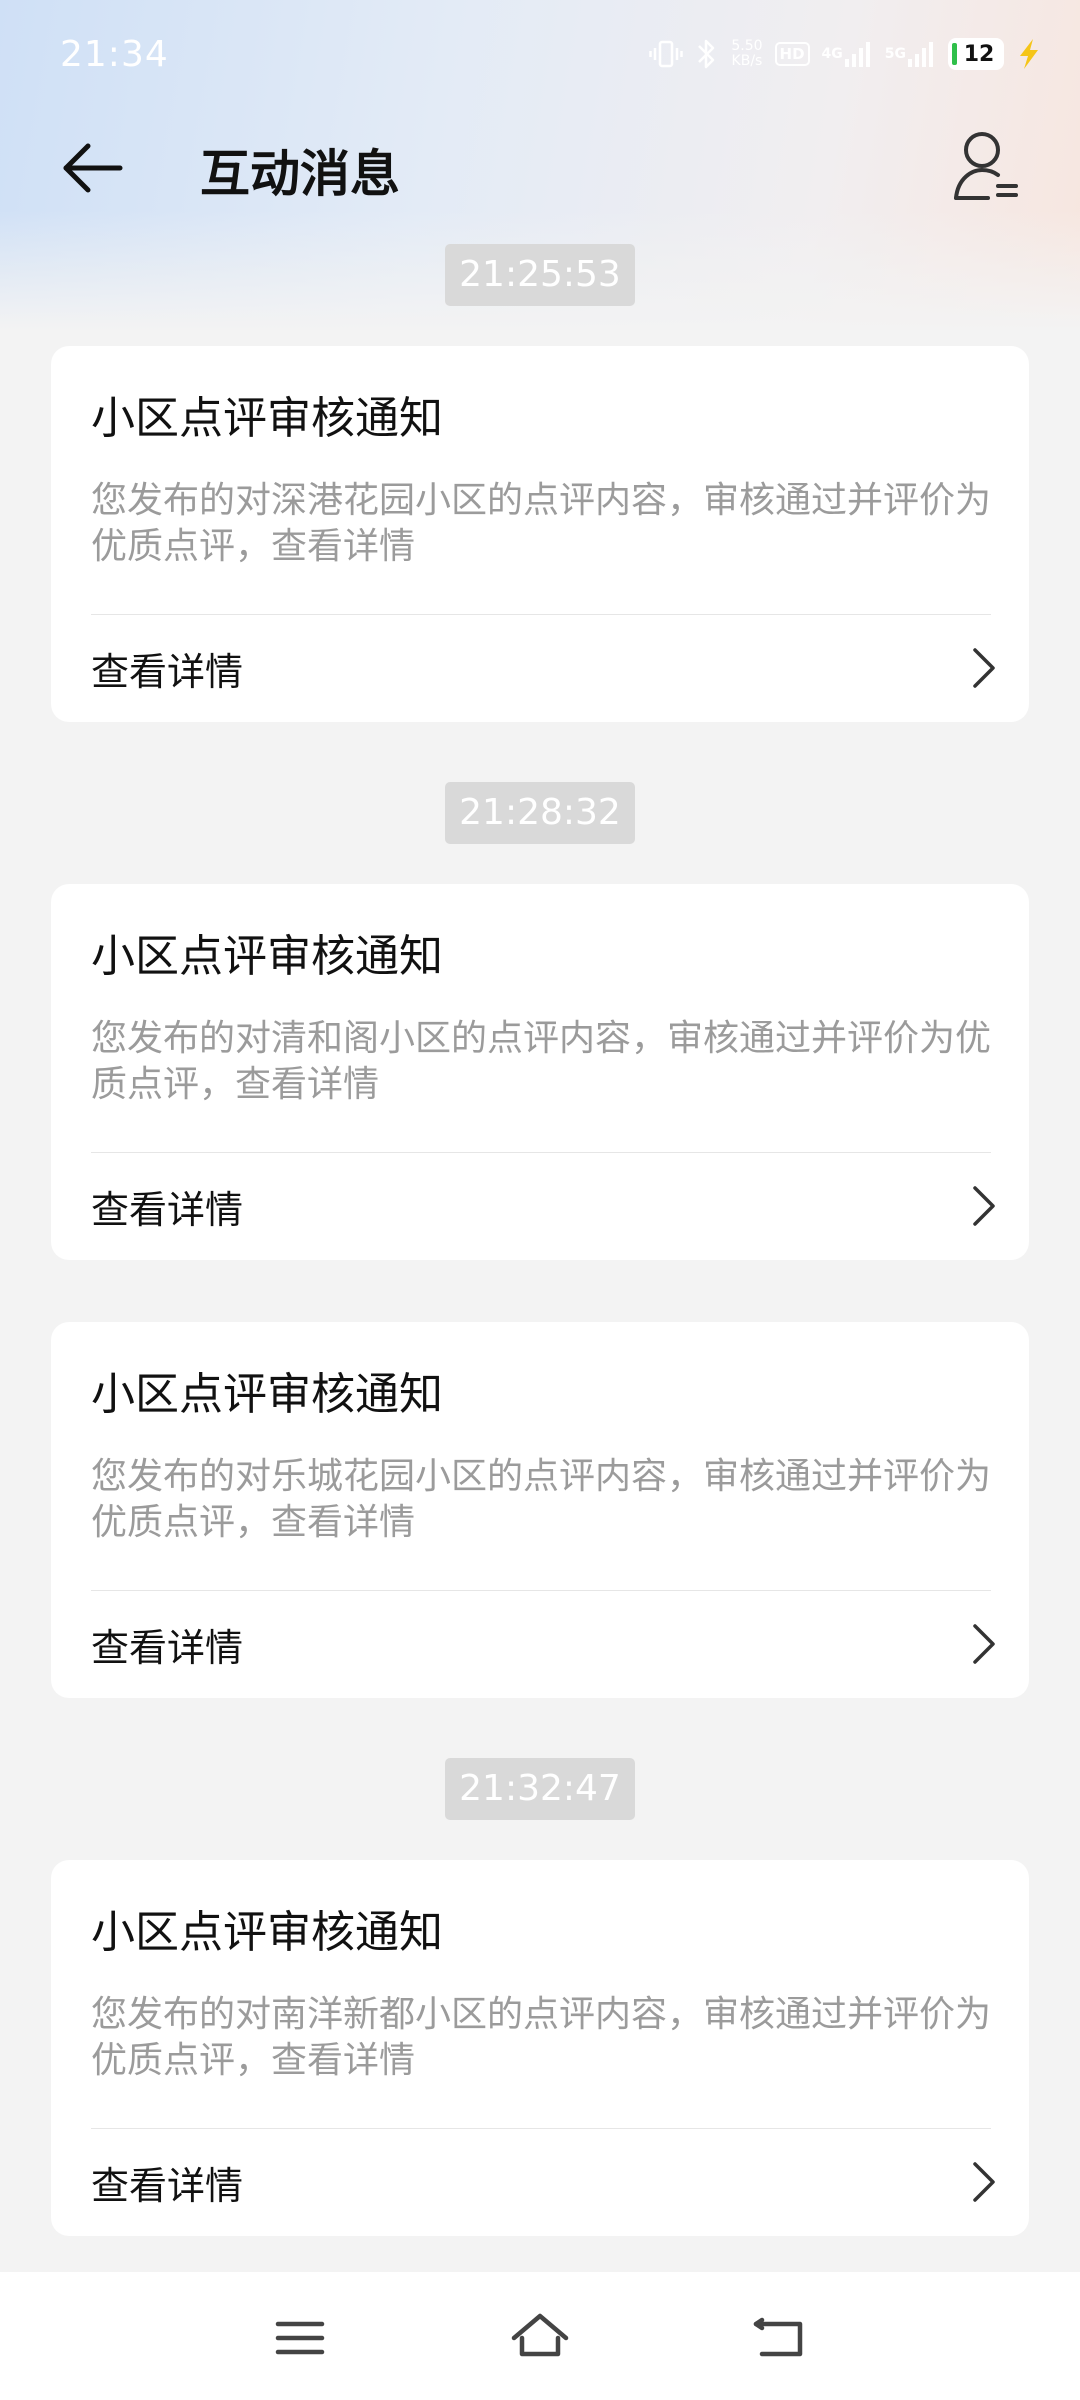 This screenshot has height=2400, width=1080. I want to click on system-nav-bar, so click(540, 2336).